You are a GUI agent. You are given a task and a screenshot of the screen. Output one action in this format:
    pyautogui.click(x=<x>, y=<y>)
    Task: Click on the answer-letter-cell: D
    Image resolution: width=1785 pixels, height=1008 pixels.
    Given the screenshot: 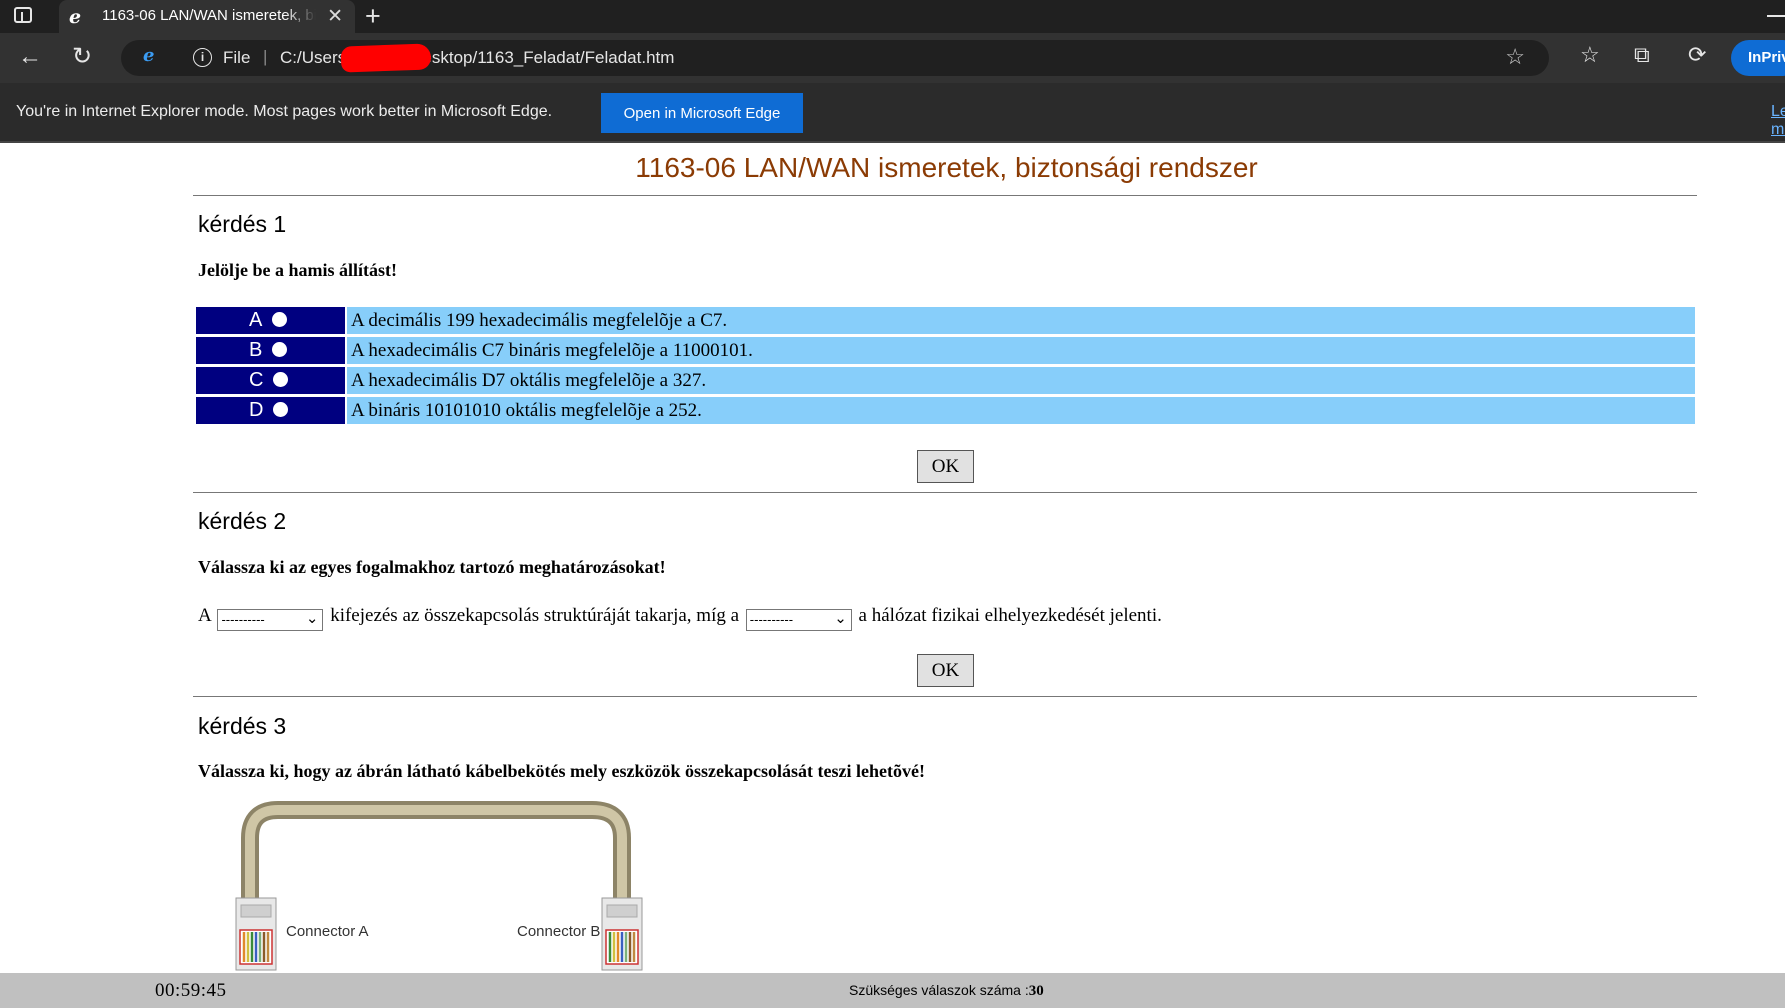 What is the action you would take?
    pyautogui.click(x=270, y=410)
    